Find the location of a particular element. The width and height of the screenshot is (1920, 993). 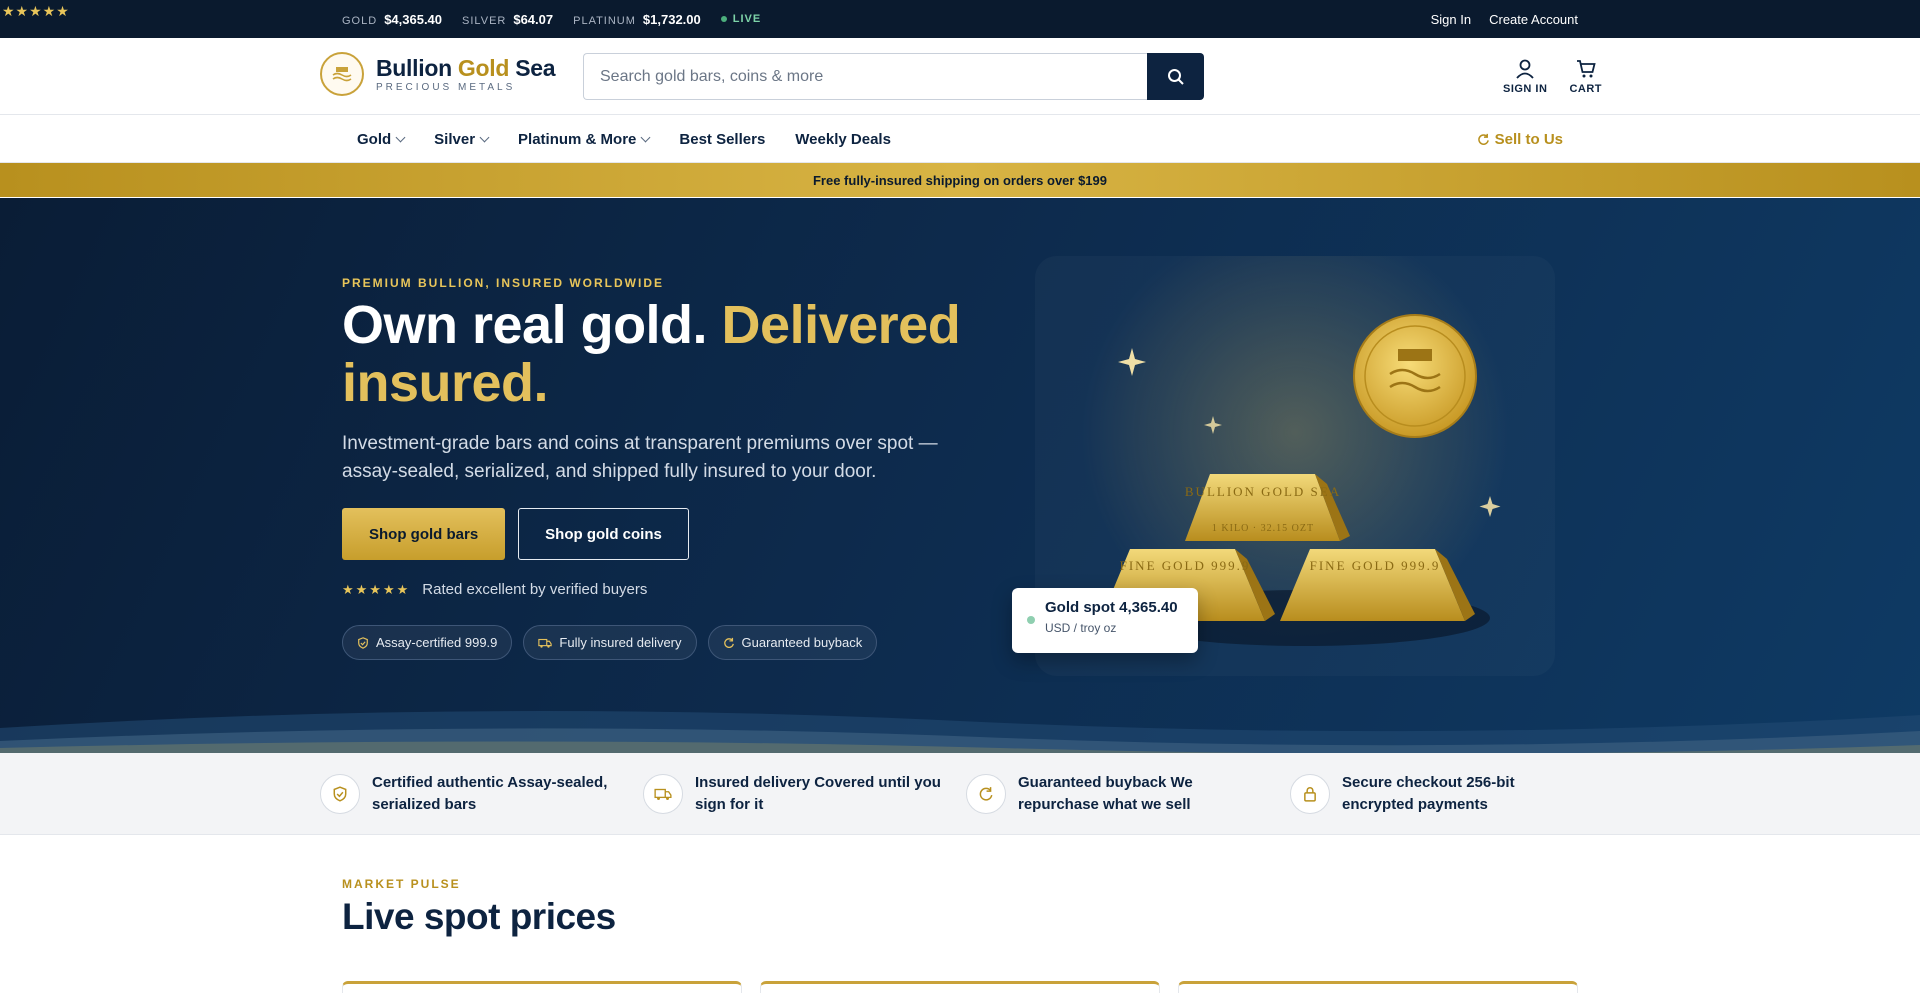

search-button is located at coordinates (1175, 76).